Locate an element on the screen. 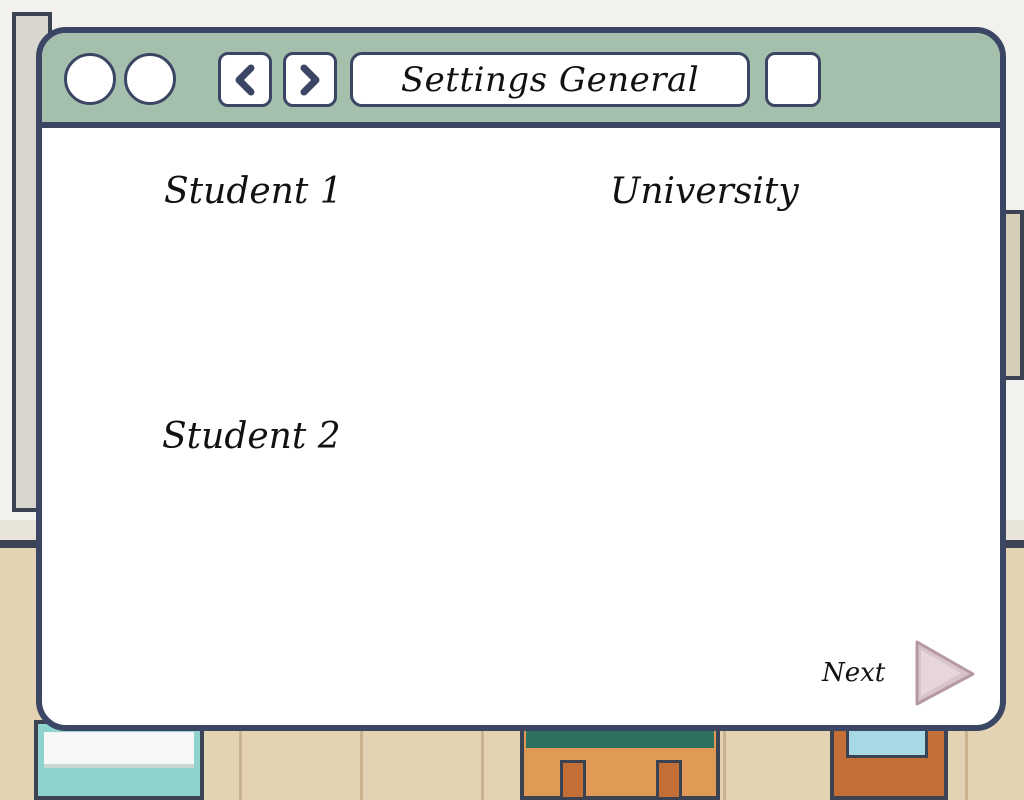 The height and width of the screenshot is (800, 1024). back-button is located at coordinates (245, 79).